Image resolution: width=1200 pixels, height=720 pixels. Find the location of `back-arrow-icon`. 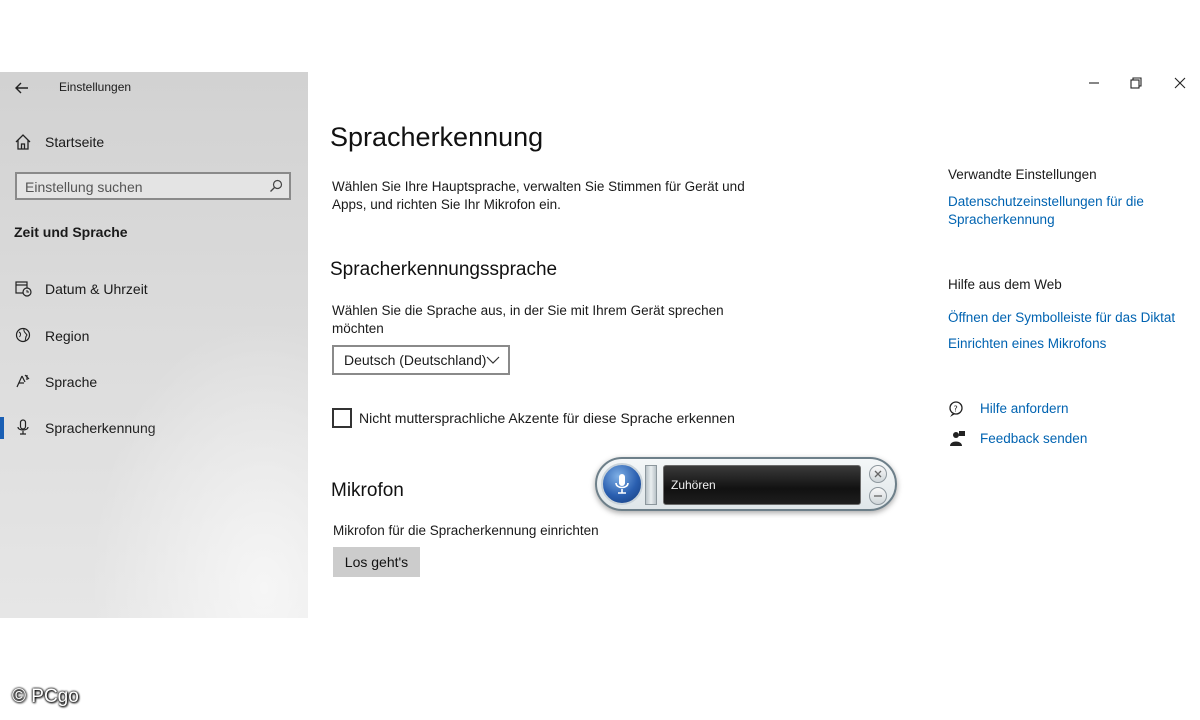

back-arrow-icon is located at coordinates (22, 88).